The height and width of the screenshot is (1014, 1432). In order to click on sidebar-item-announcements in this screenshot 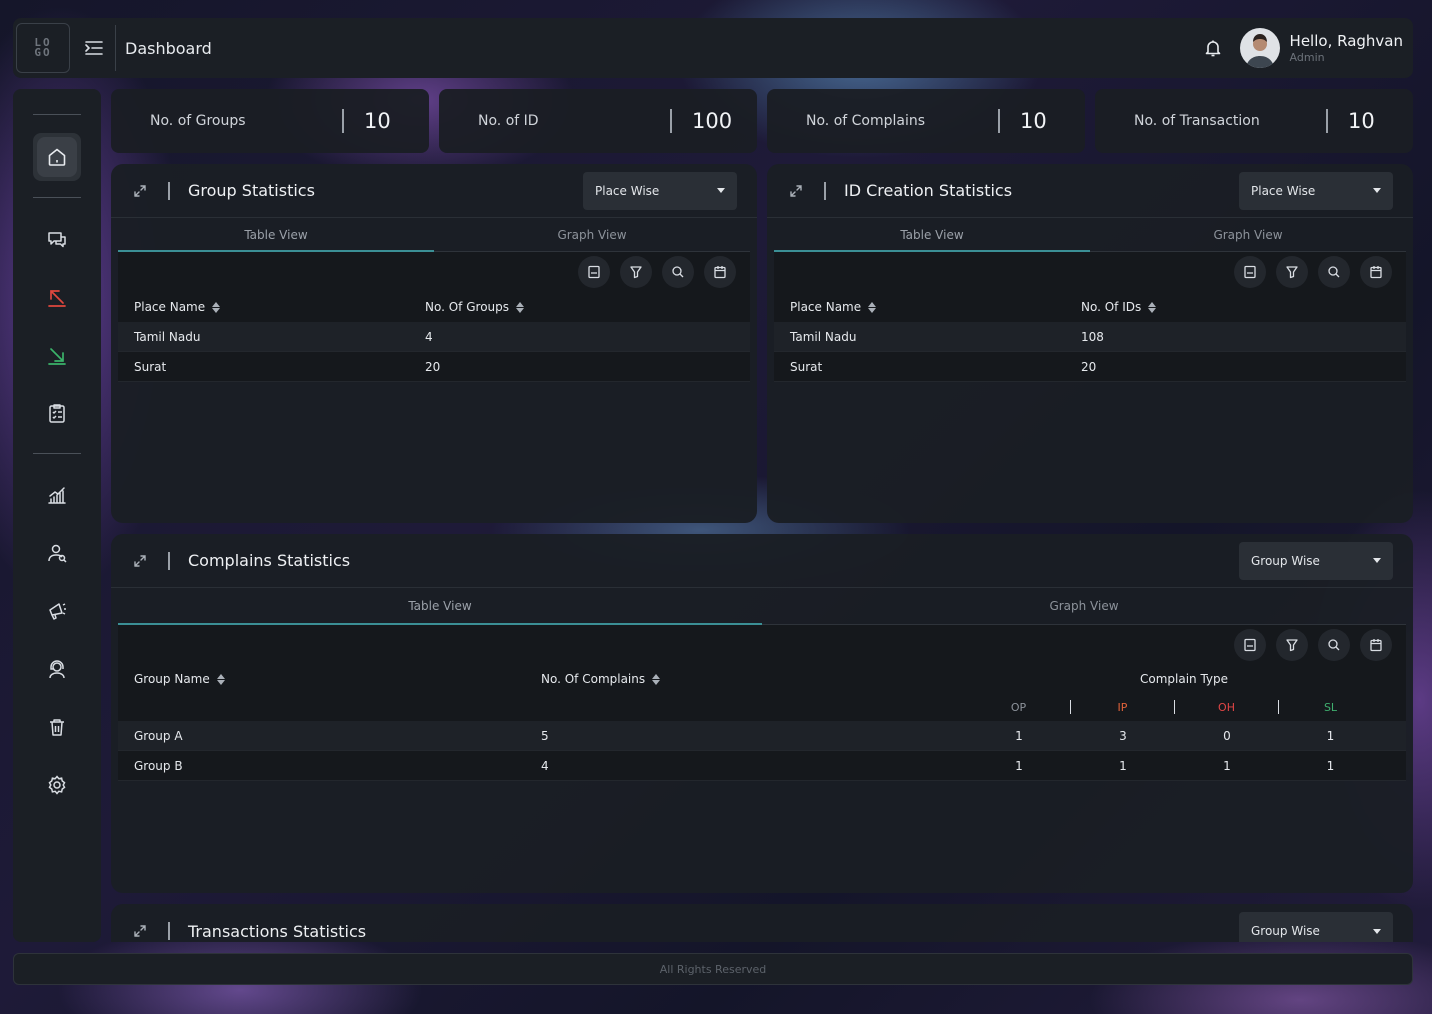, I will do `click(57, 611)`.